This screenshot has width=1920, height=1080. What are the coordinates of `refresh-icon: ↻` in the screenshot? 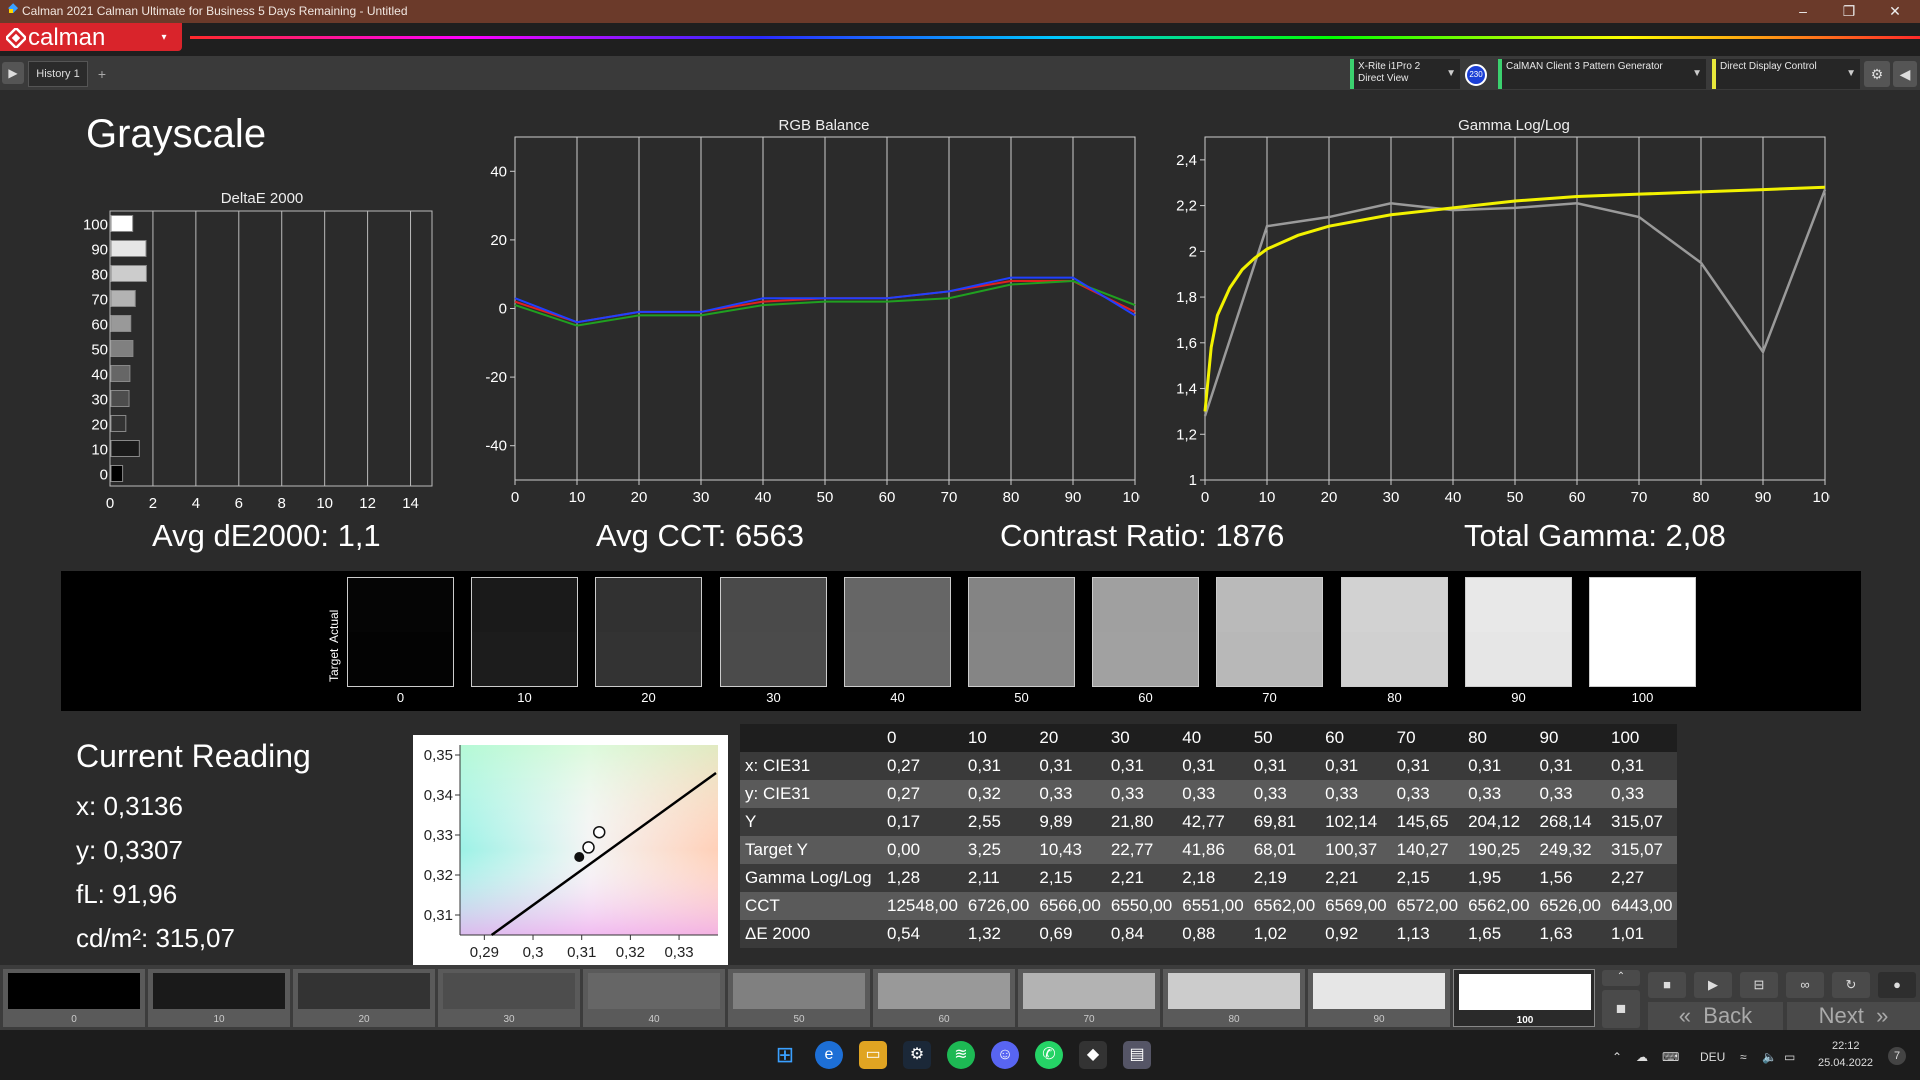 It's located at (1851, 985).